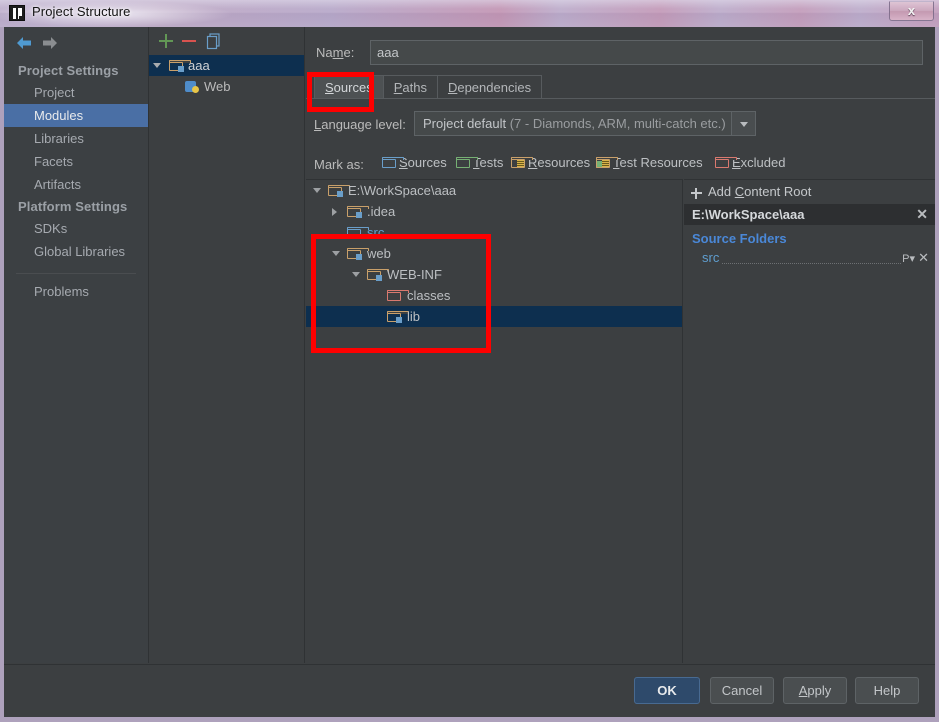  What do you see at coordinates (748, 214) in the screenshot?
I see `content-root-path: E:\WorkSpace\aaa` at bounding box center [748, 214].